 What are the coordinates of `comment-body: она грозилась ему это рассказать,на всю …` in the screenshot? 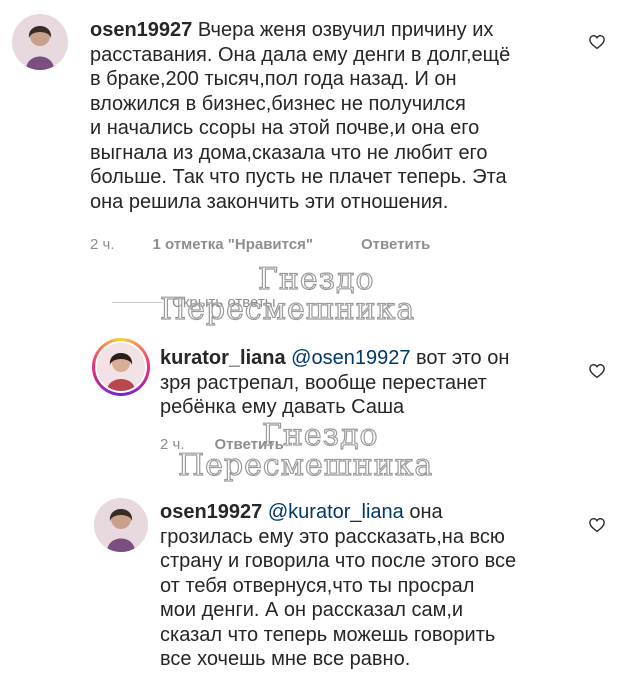 It's located at (338, 585).